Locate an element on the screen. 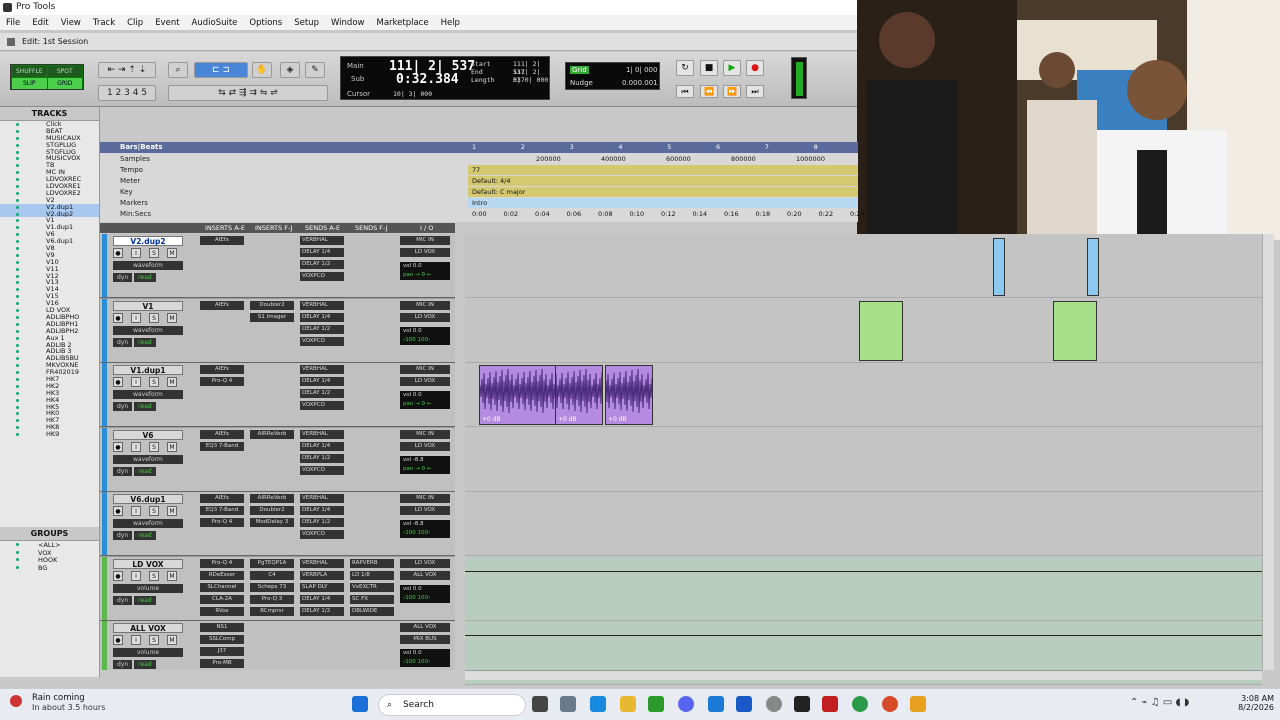  task-view-icon is located at coordinates (540, 704).